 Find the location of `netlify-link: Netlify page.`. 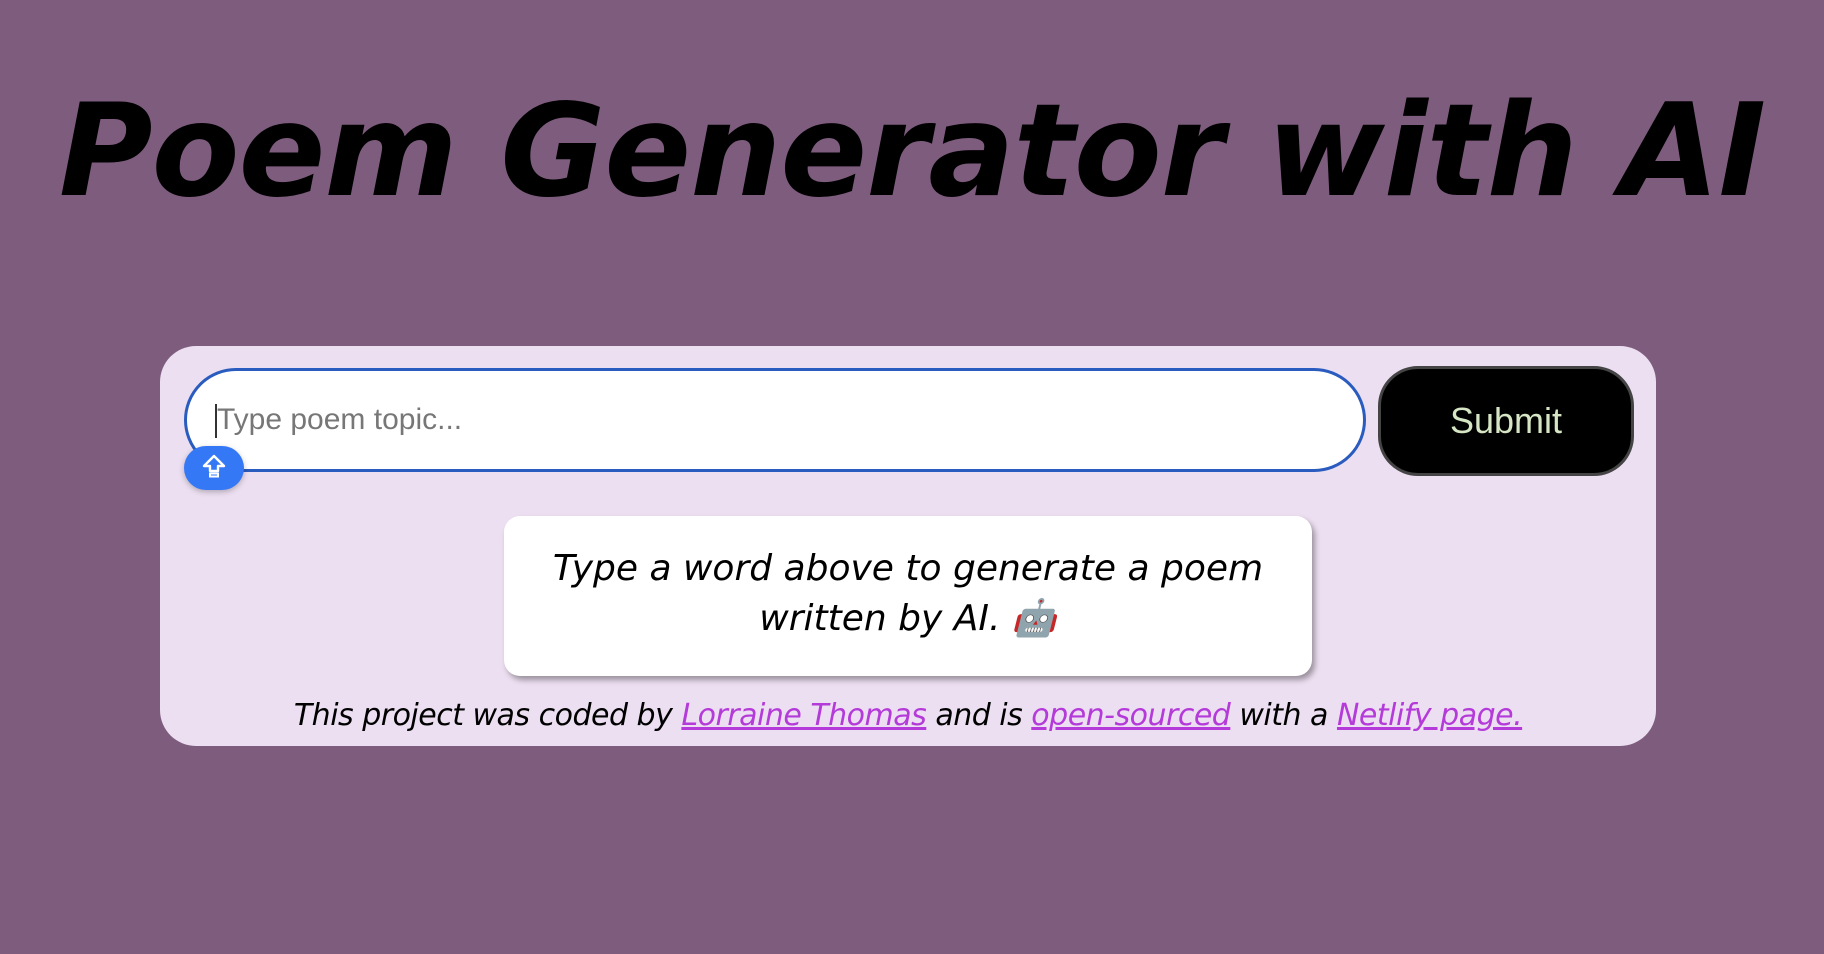

netlify-link: Netlify page. is located at coordinates (1430, 715).